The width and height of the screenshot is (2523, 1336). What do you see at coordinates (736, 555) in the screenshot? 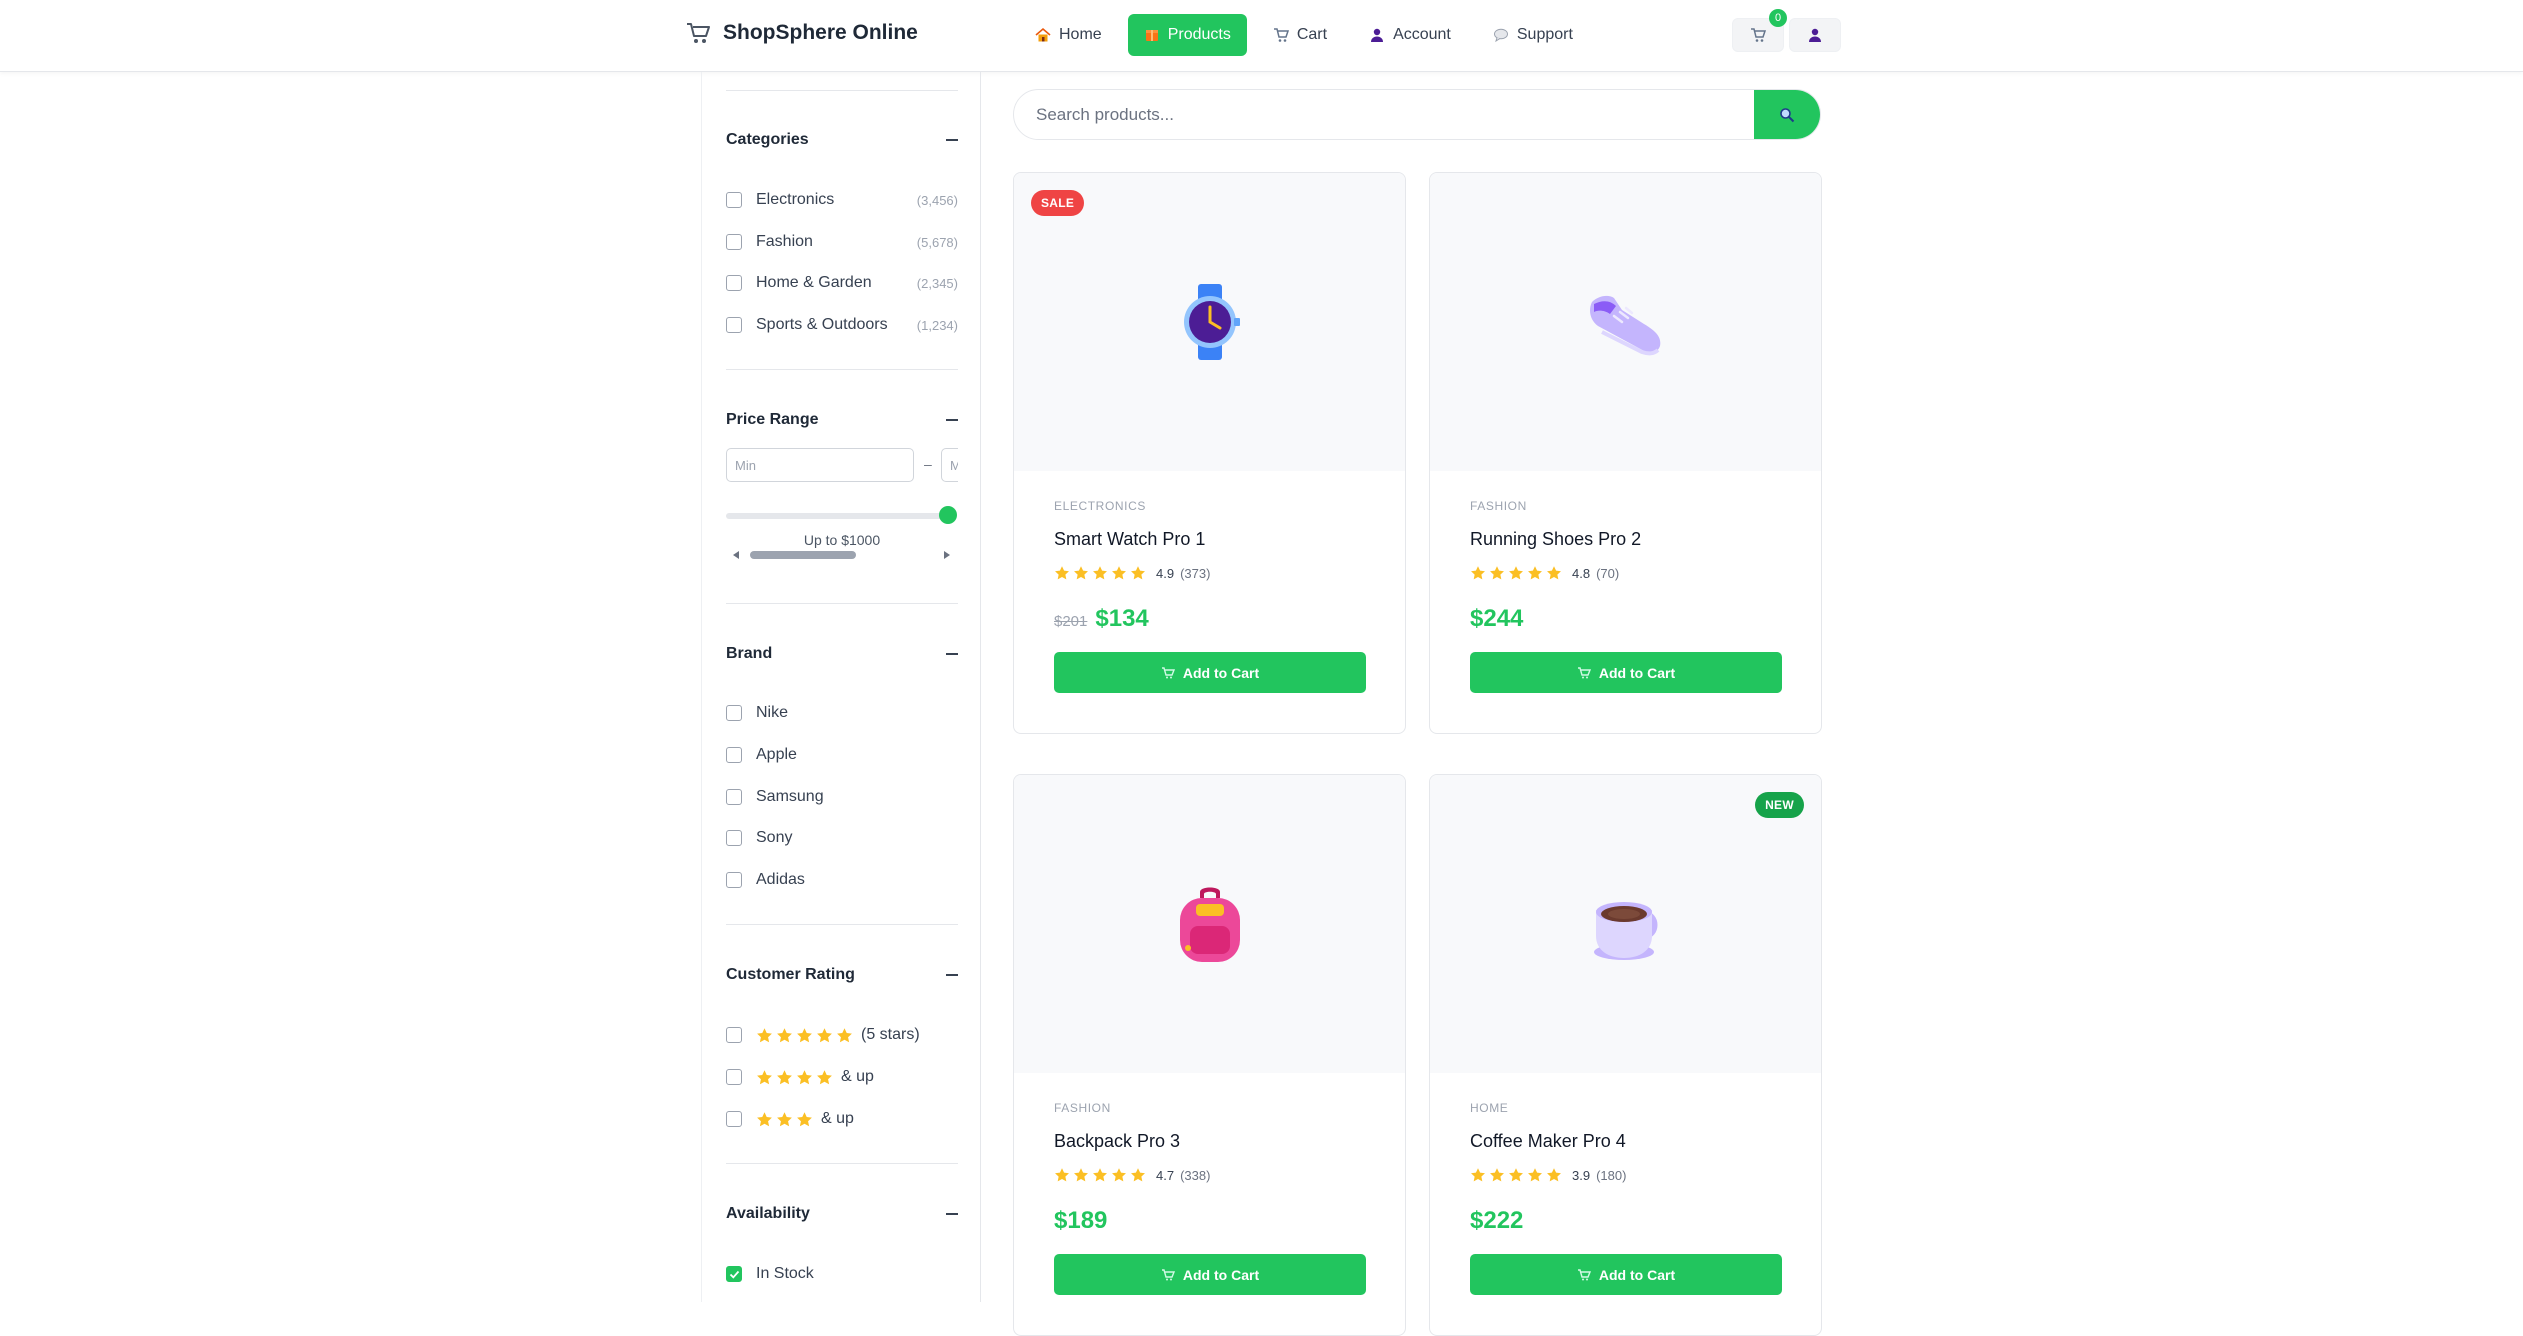
I see `scroll-left-icon` at bounding box center [736, 555].